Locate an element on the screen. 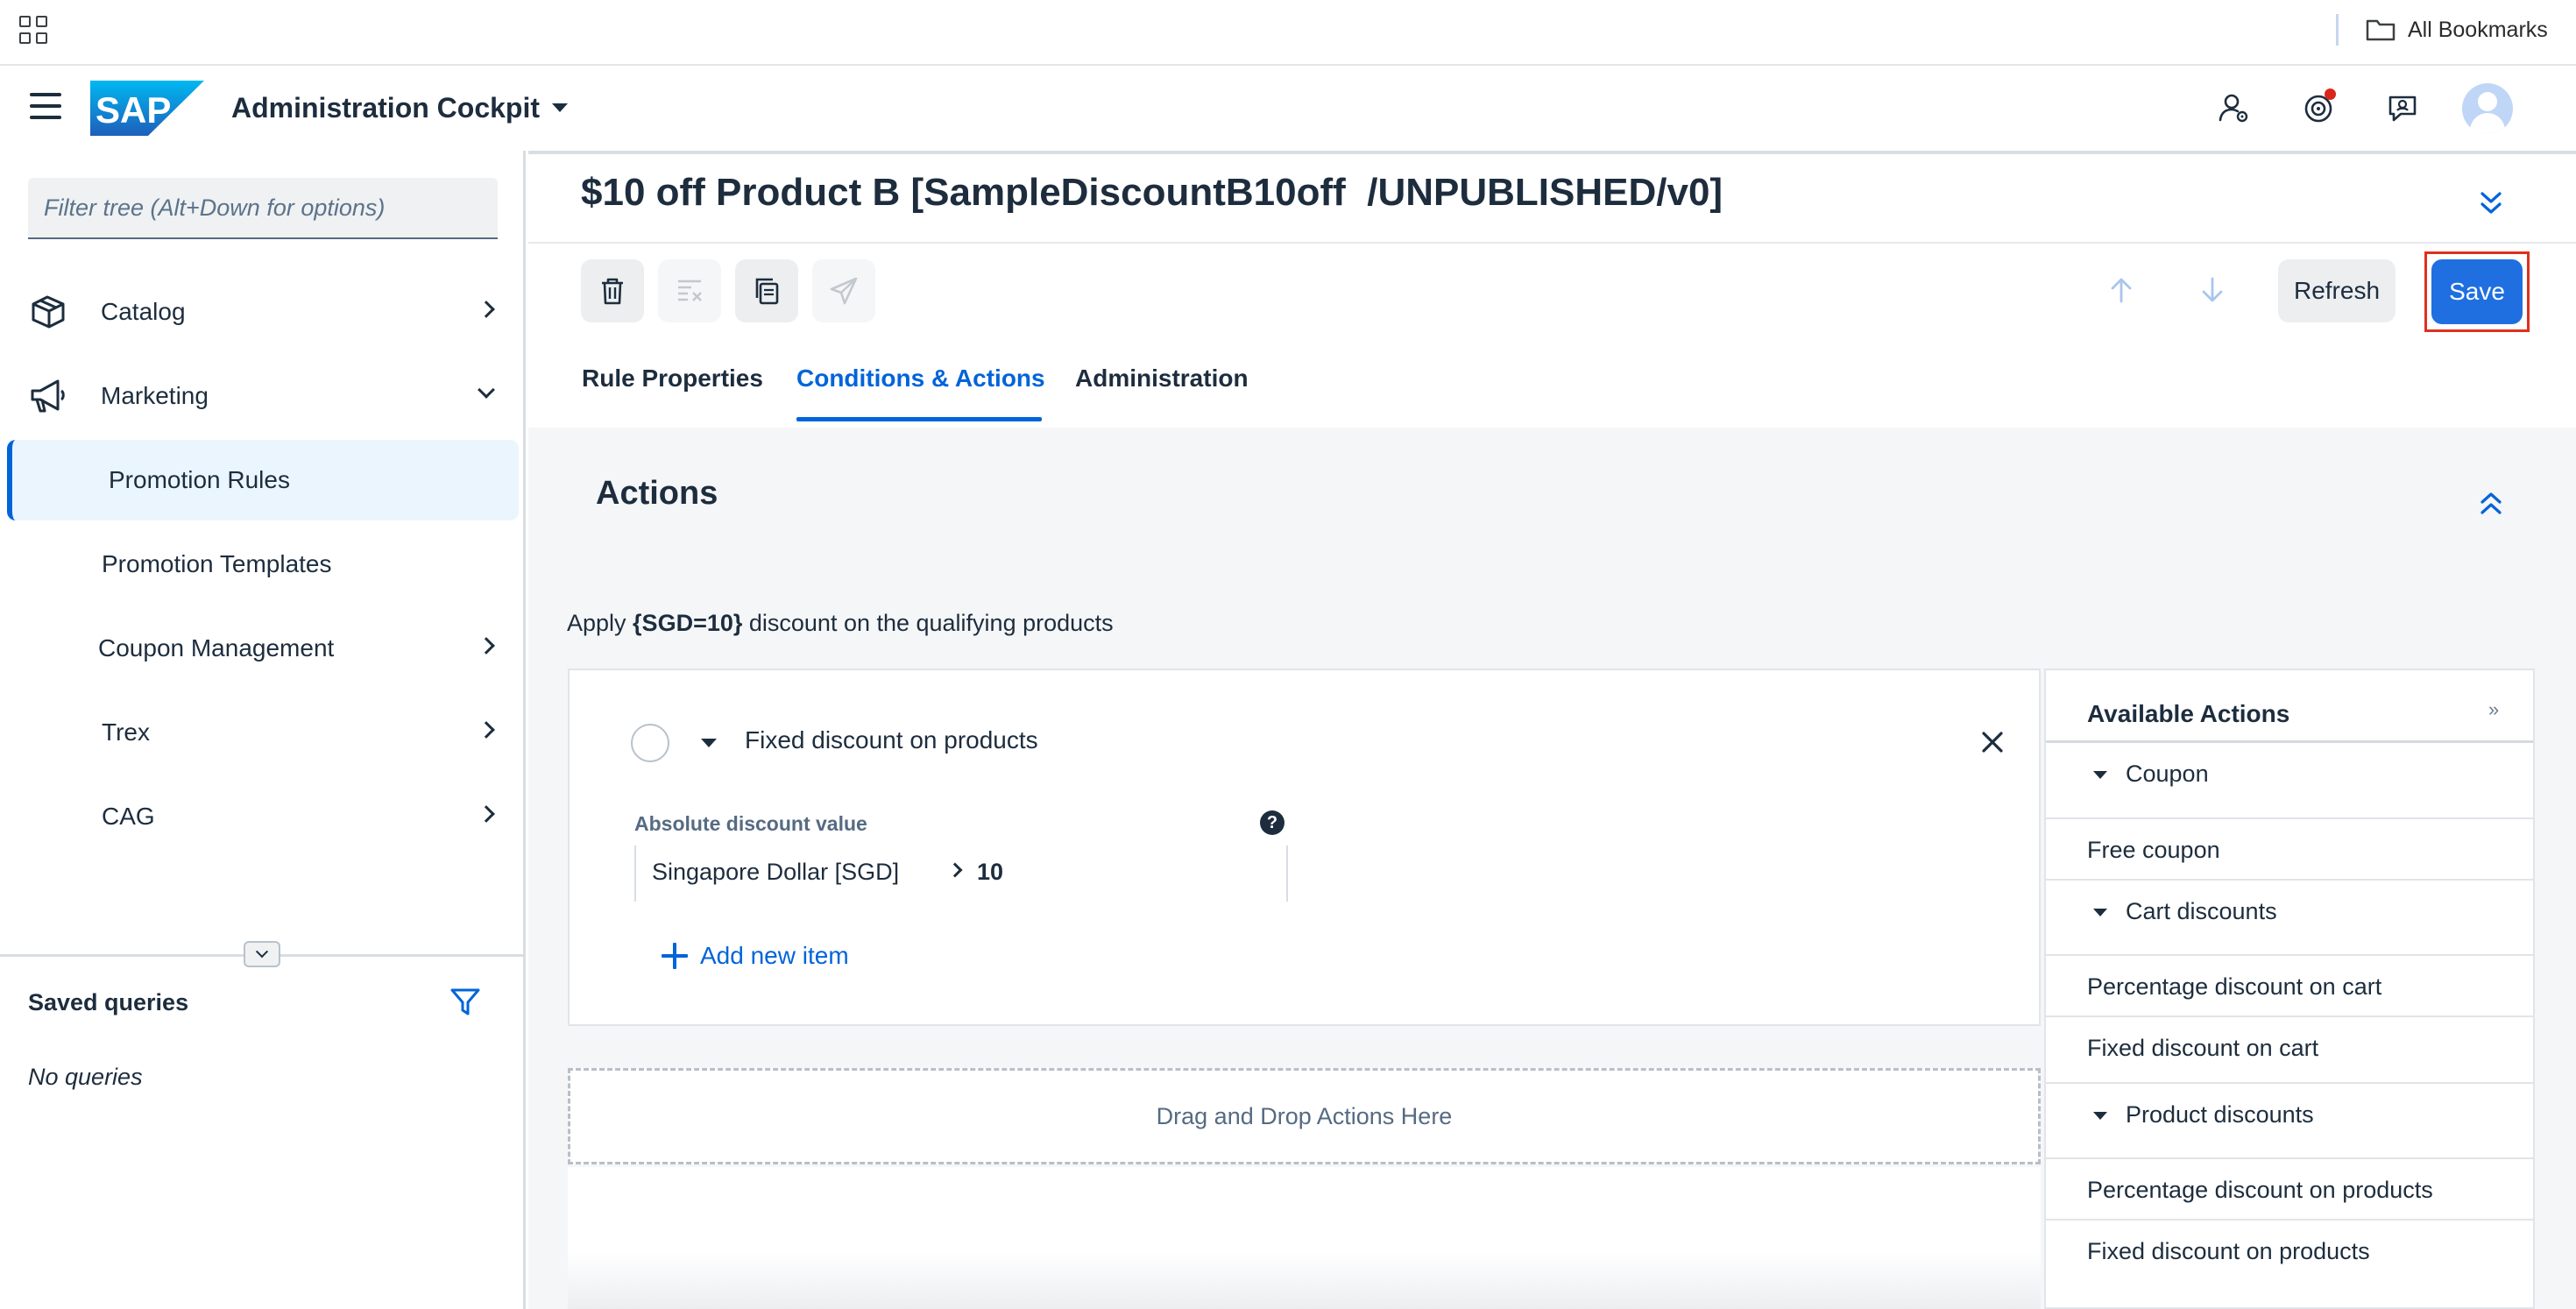 Image resolution: width=2576 pixels, height=1309 pixels. action-percentage-discount-products: Percentage discount on products is located at coordinates (2289, 1189).